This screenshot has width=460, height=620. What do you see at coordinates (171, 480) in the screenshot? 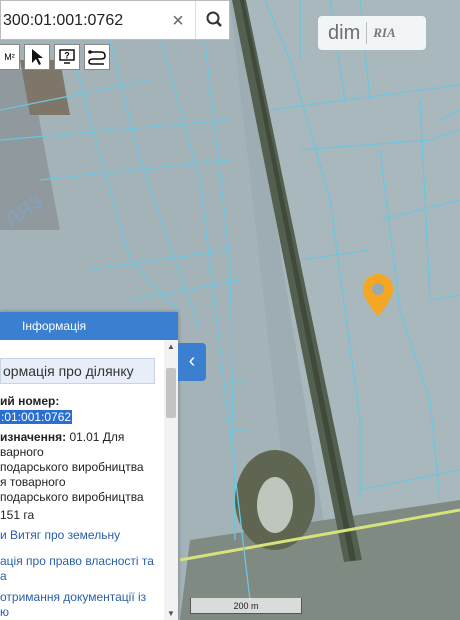
I see `panel-scrollbar: ▲ ▼` at bounding box center [171, 480].